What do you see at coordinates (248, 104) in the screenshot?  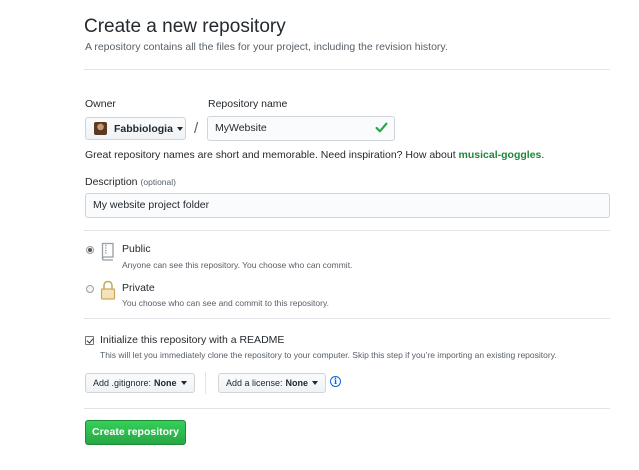 I see `repository-name-label: Repository name` at bounding box center [248, 104].